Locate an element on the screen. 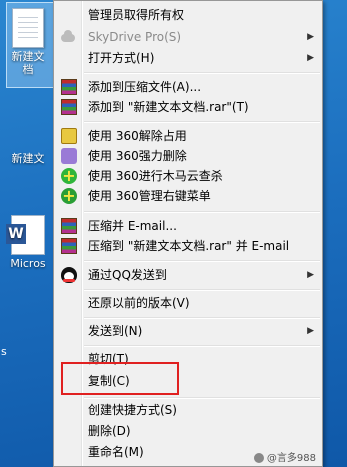  desktop-icon-word-doc: W Micros is located at coordinates (28, 242).